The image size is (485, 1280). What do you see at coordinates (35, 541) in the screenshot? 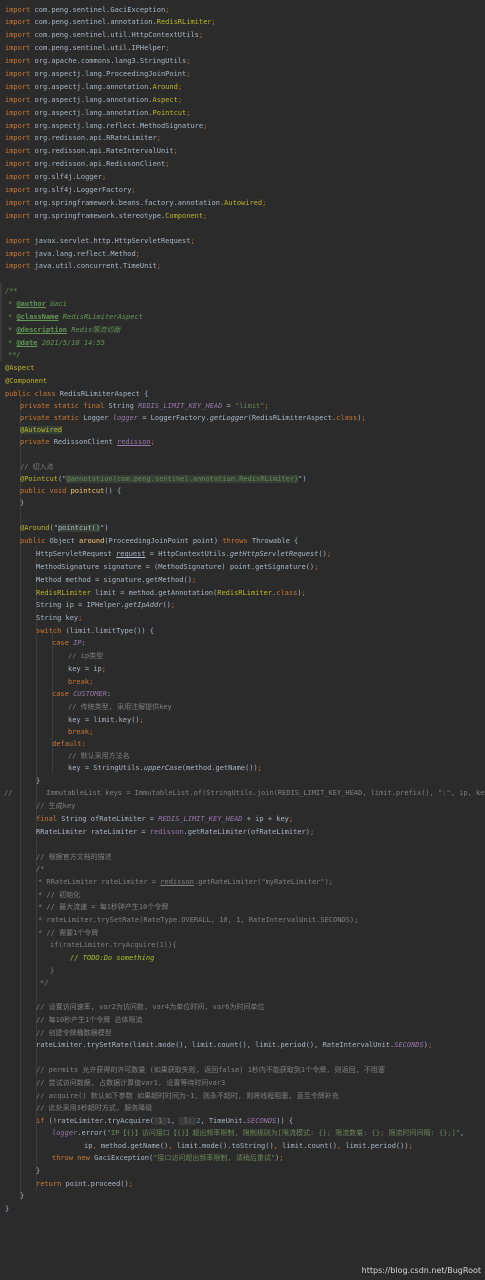
I see `code-token: public` at bounding box center [35, 541].